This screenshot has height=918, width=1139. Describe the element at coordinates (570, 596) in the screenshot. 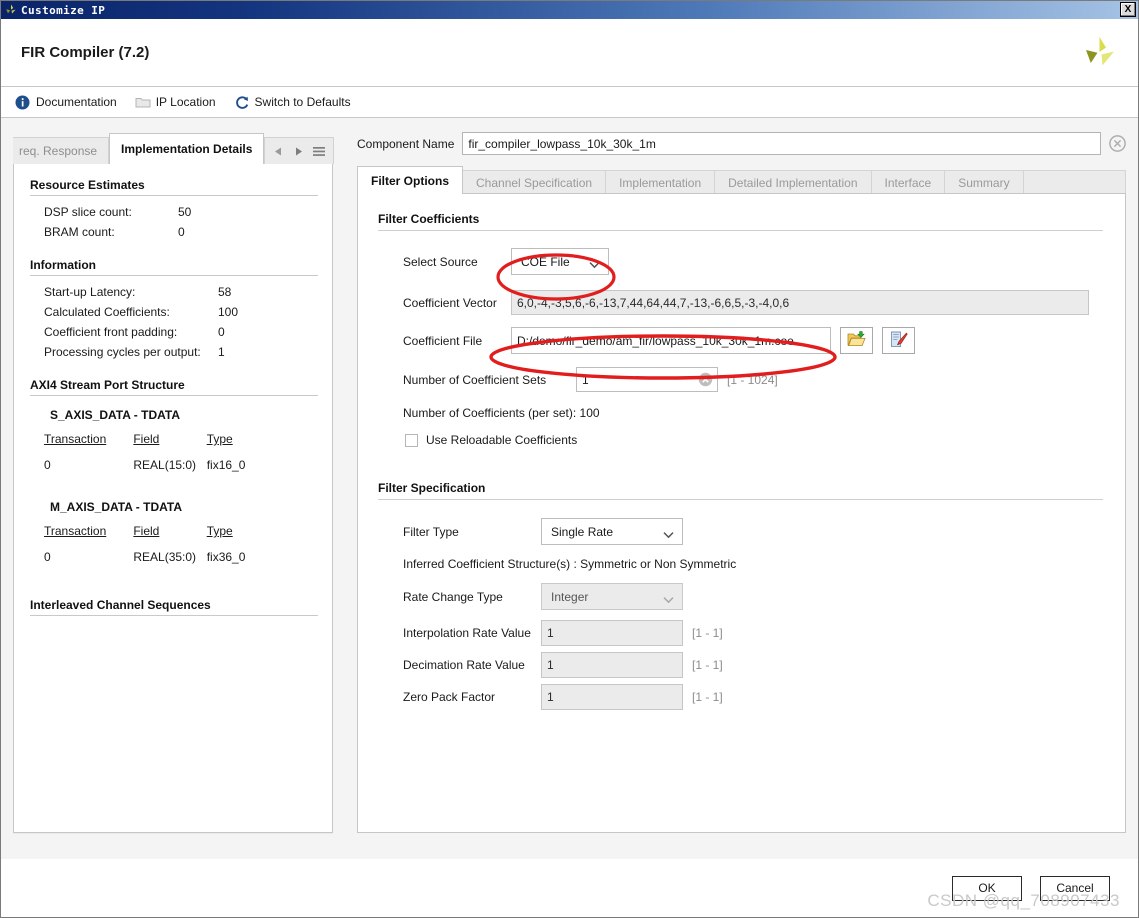

I see `rate-change-type-value: Integer` at that location.